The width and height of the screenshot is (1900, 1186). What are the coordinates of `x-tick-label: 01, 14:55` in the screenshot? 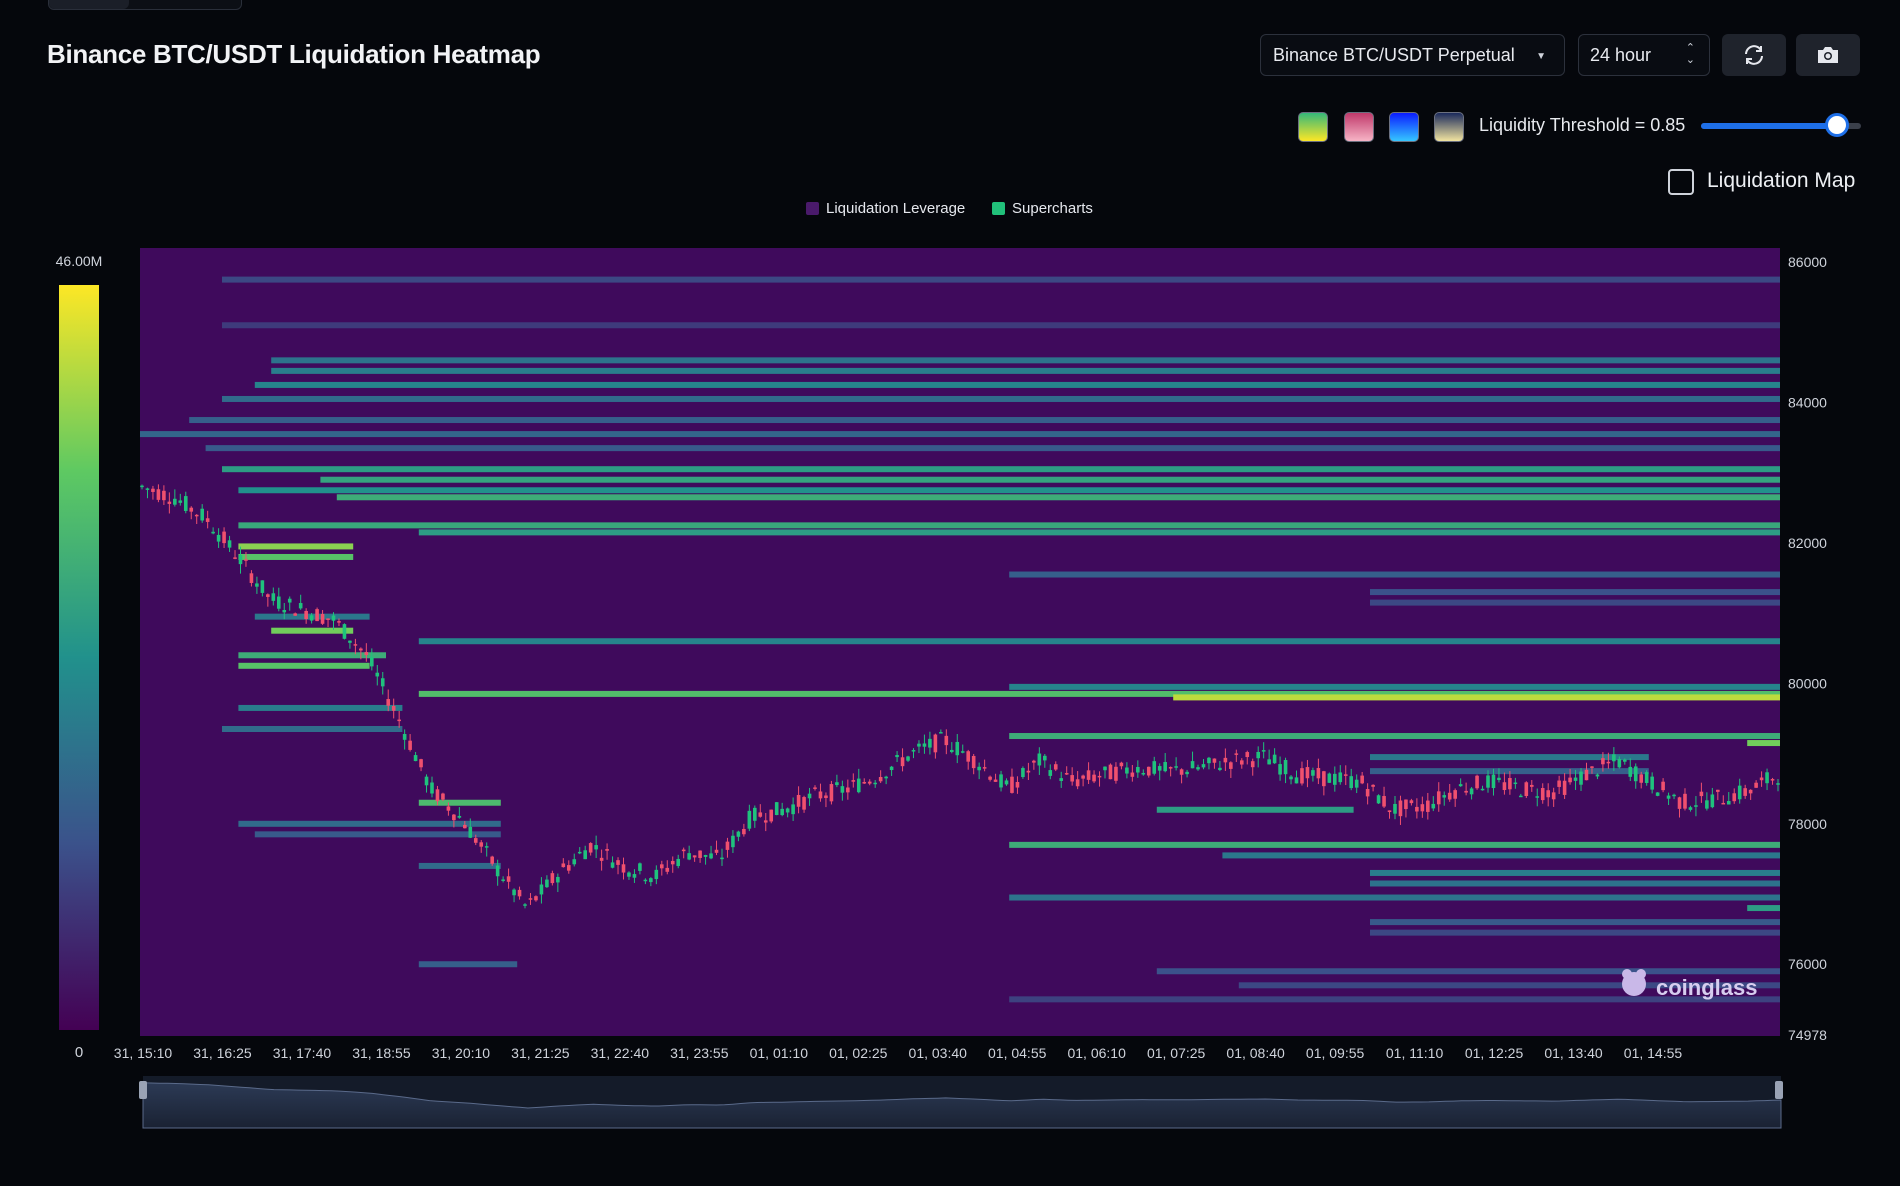 It's located at (1653, 1053).